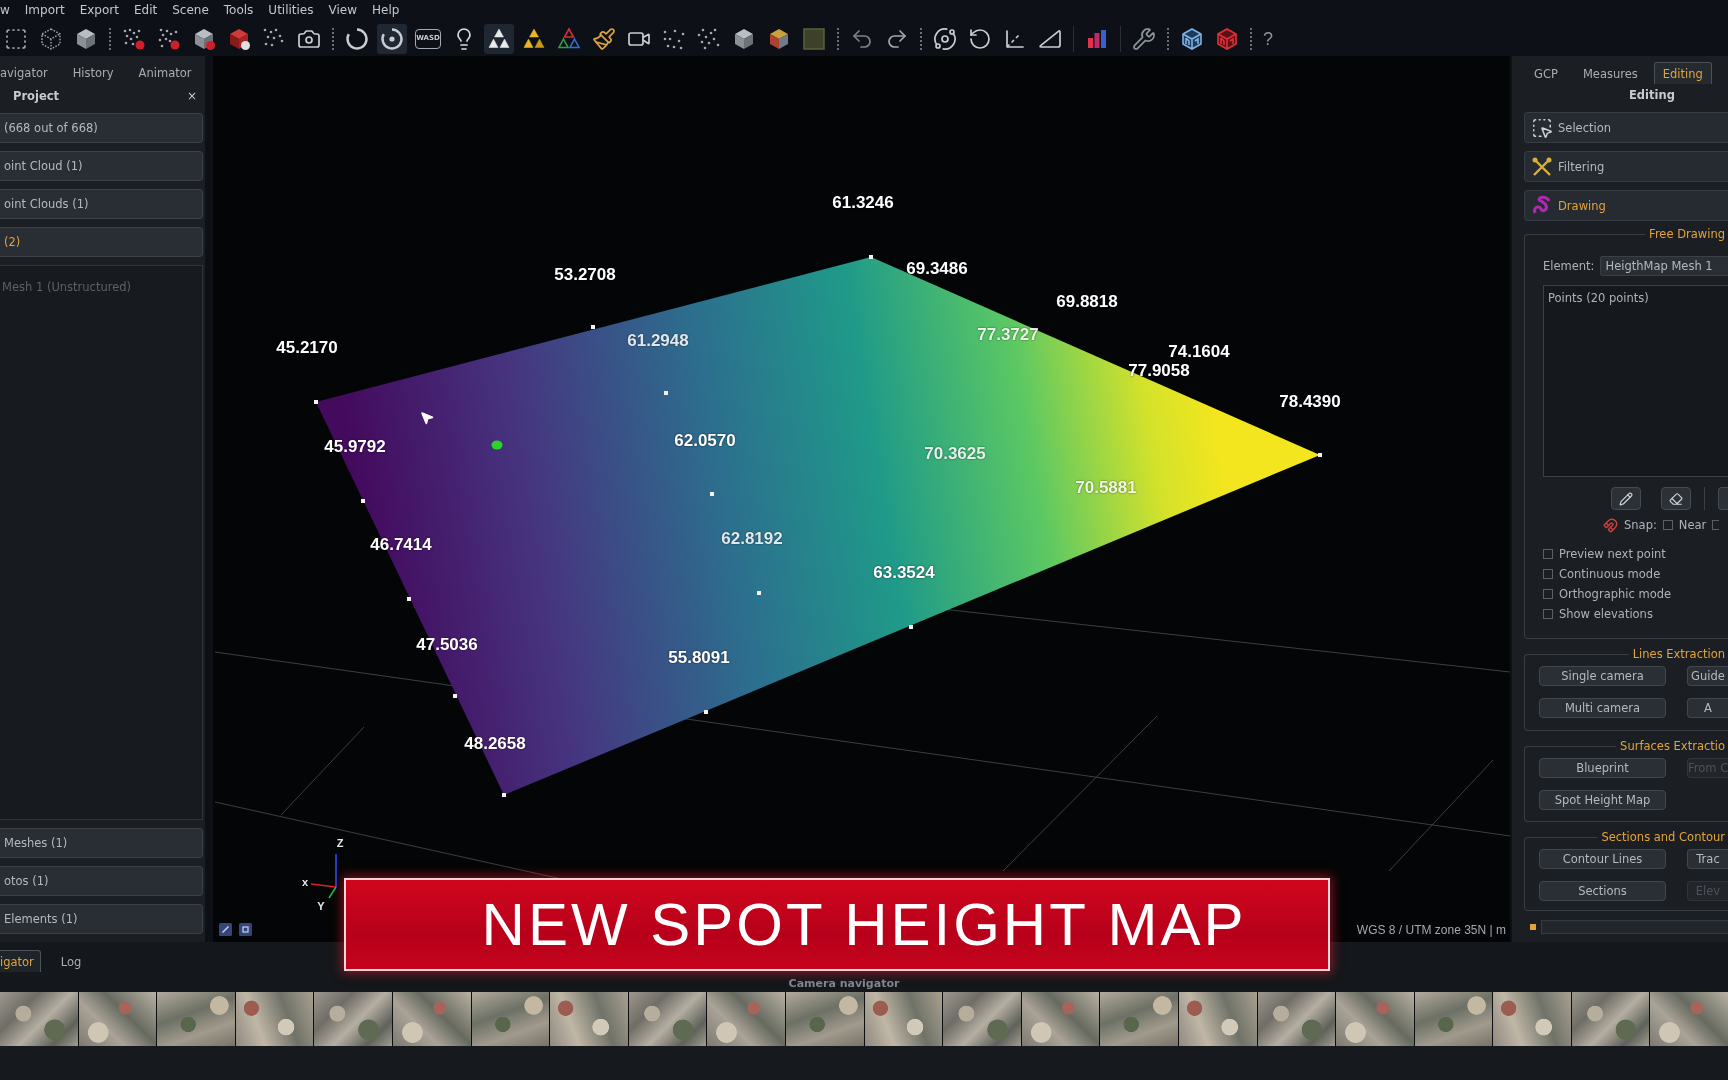 Image resolution: width=1728 pixels, height=1080 pixels. I want to click on panel-tab: Animator, so click(165, 73).